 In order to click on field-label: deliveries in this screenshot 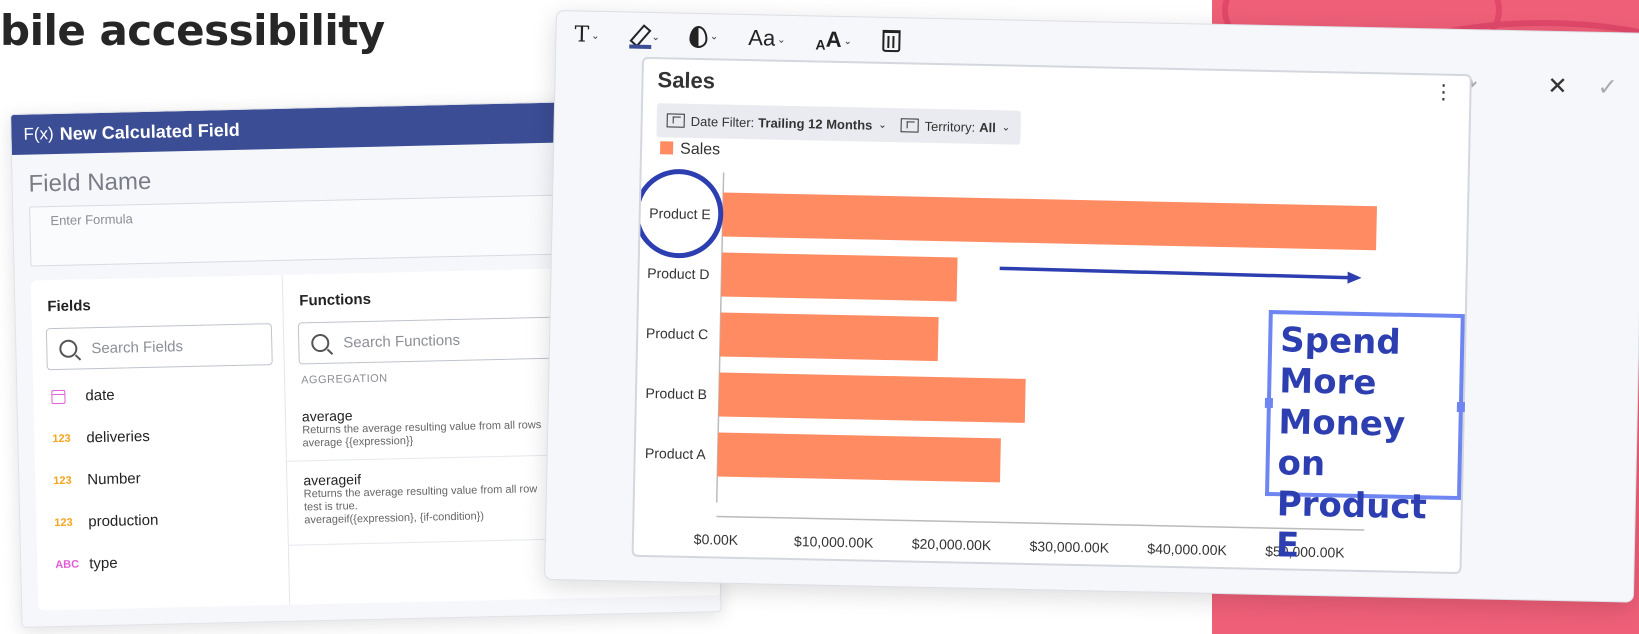, I will do `click(118, 437)`.